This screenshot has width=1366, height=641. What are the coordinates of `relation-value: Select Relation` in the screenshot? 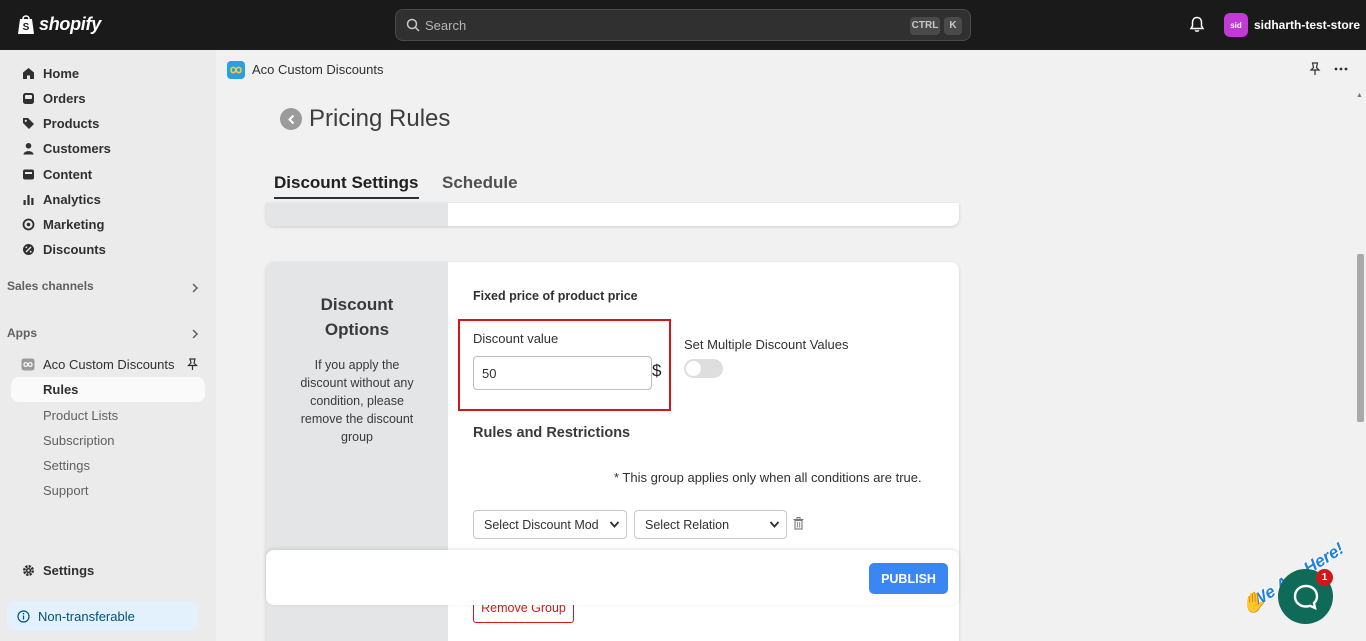 It's located at (687, 524).